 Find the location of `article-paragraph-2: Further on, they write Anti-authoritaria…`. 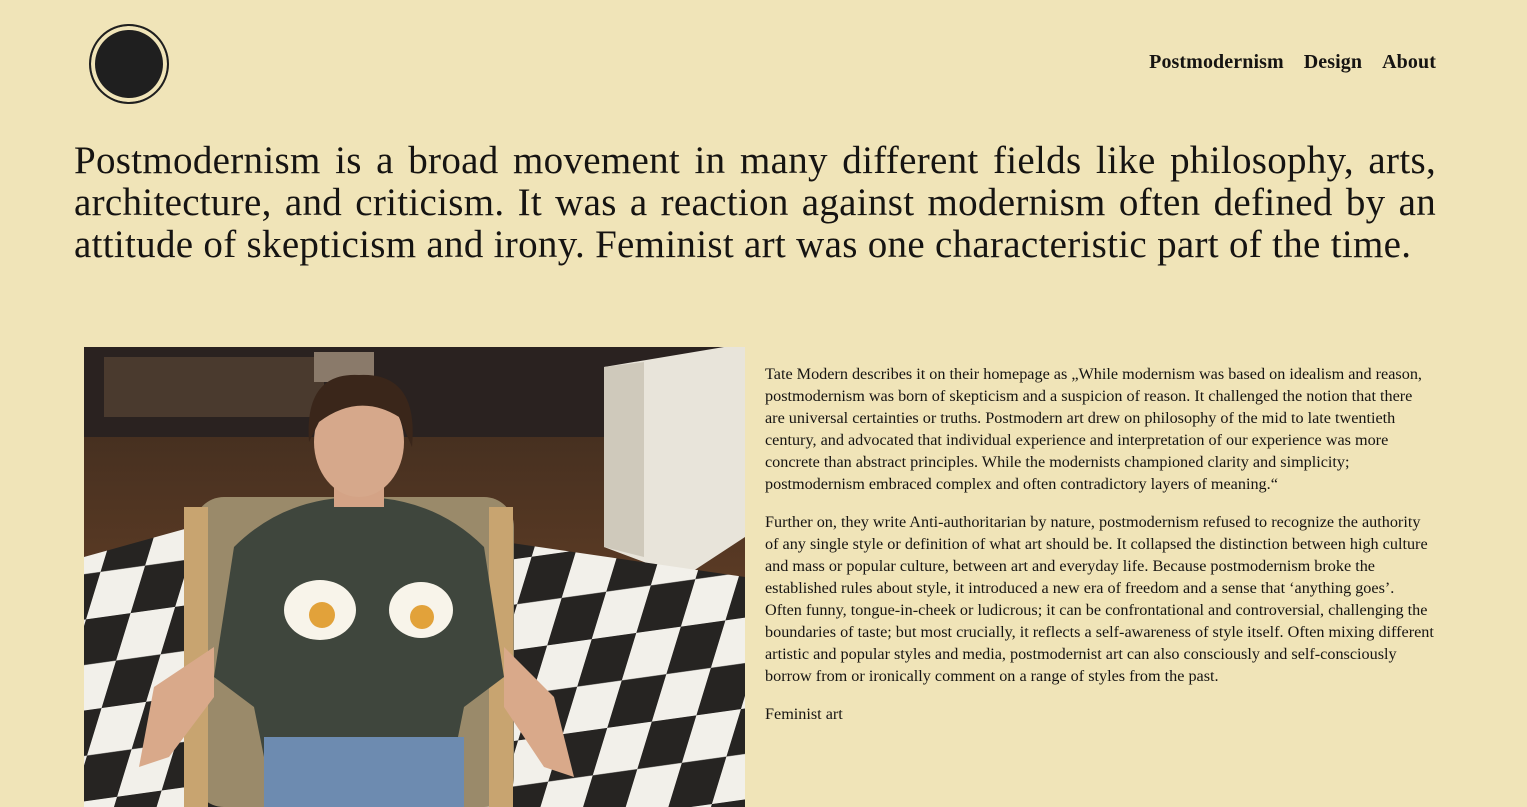

article-paragraph-2: Further on, they write Anti-authoritaria… is located at coordinates (1099, 599).